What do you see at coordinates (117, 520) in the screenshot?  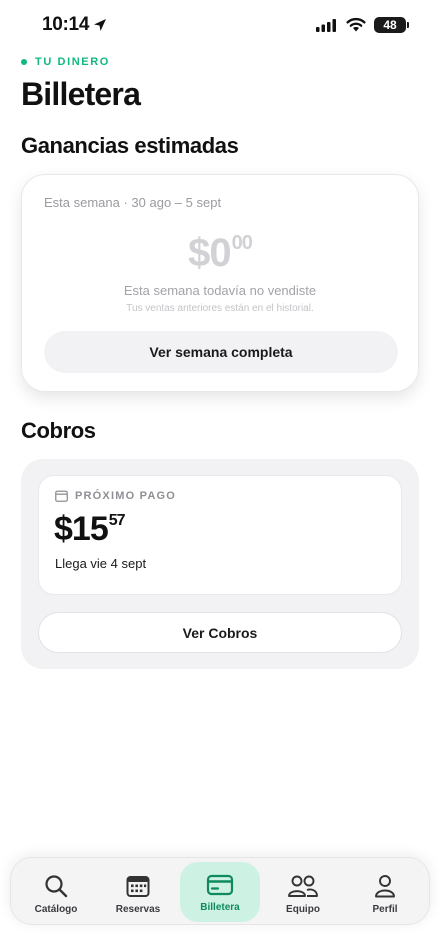 I see `next-payment-amount-cents: 57` at bounding box center [117, 520].